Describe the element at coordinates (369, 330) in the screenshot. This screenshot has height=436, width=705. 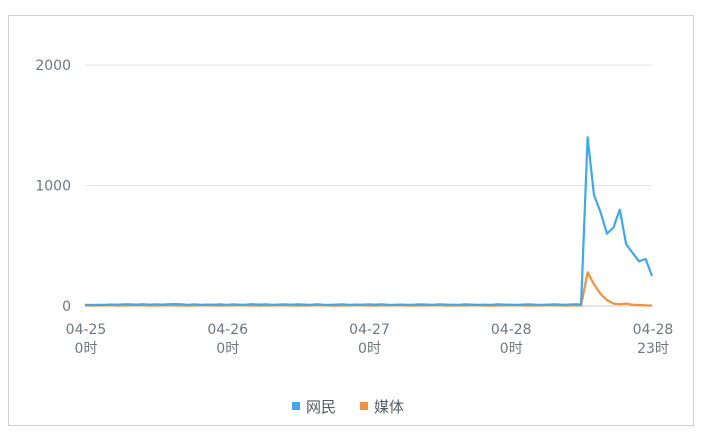
I see `x-tick-label: 04-27` at that location.